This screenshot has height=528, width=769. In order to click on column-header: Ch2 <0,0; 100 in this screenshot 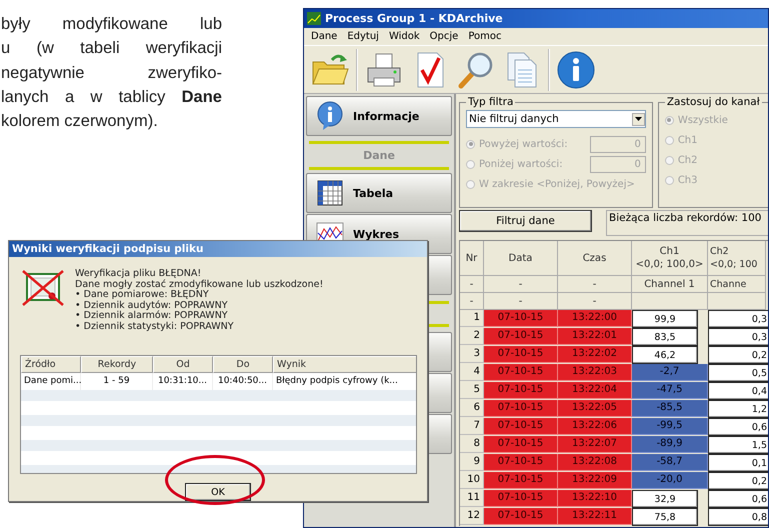, I will do `click(737, 258)`.